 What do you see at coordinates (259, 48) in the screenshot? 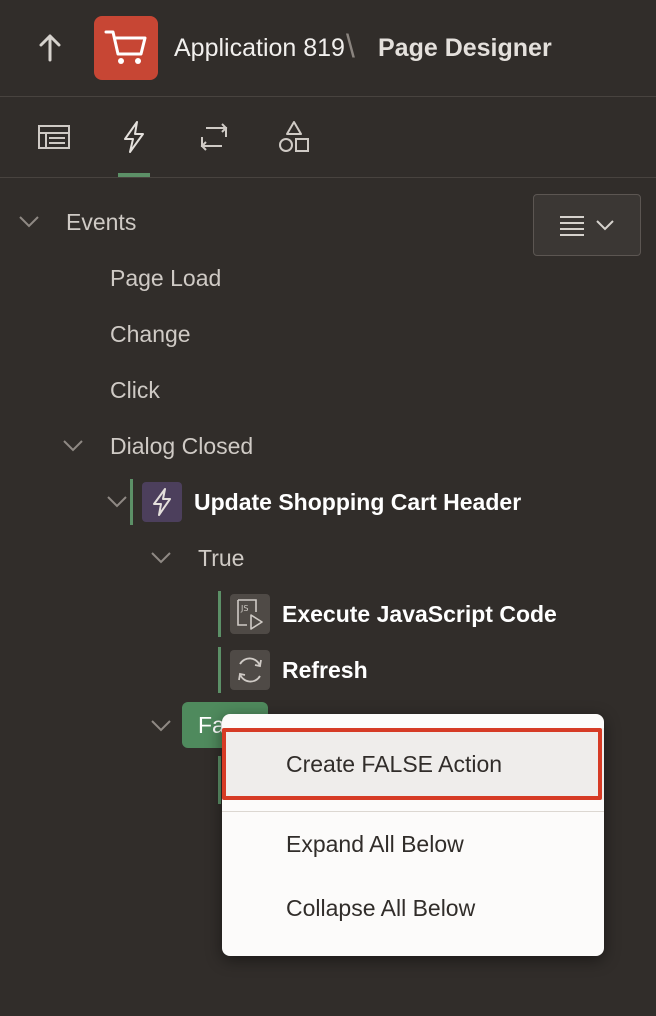
I see `app-name-link: Application 819` at bounding box center [259, 48].